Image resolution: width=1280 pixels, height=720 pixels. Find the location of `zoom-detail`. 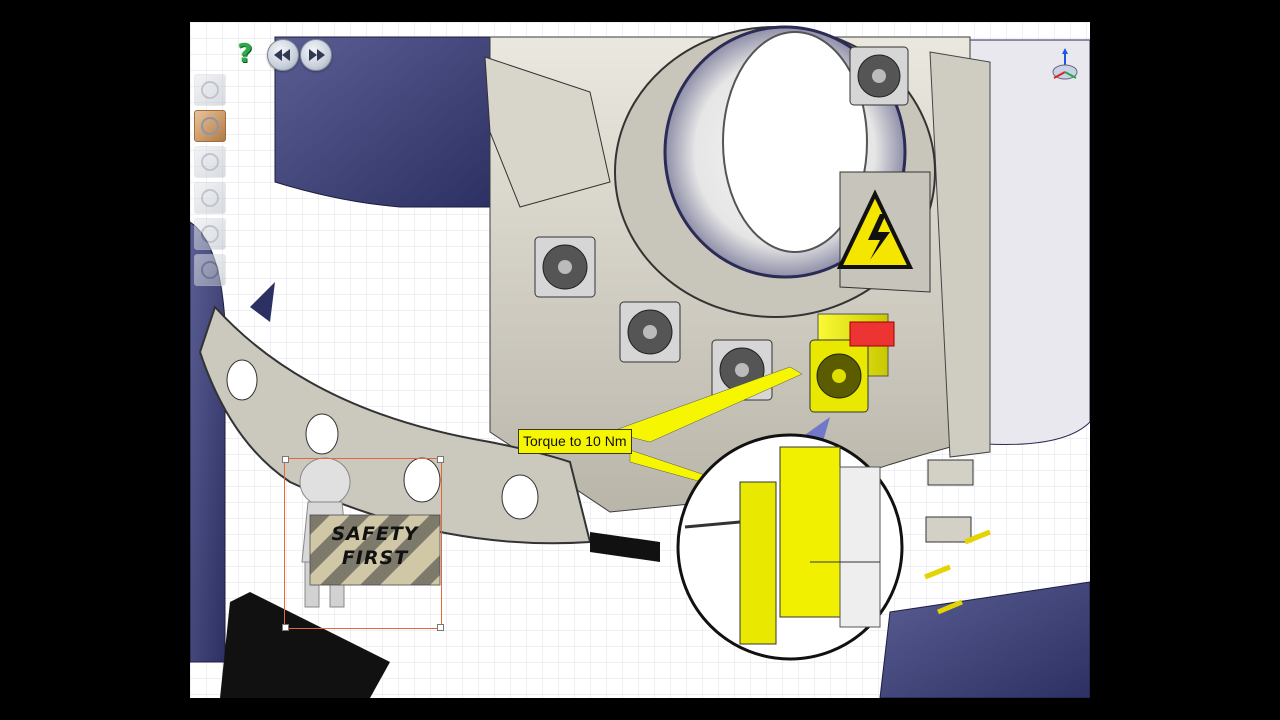

zoom-detail is located at coordinates (790, 547).